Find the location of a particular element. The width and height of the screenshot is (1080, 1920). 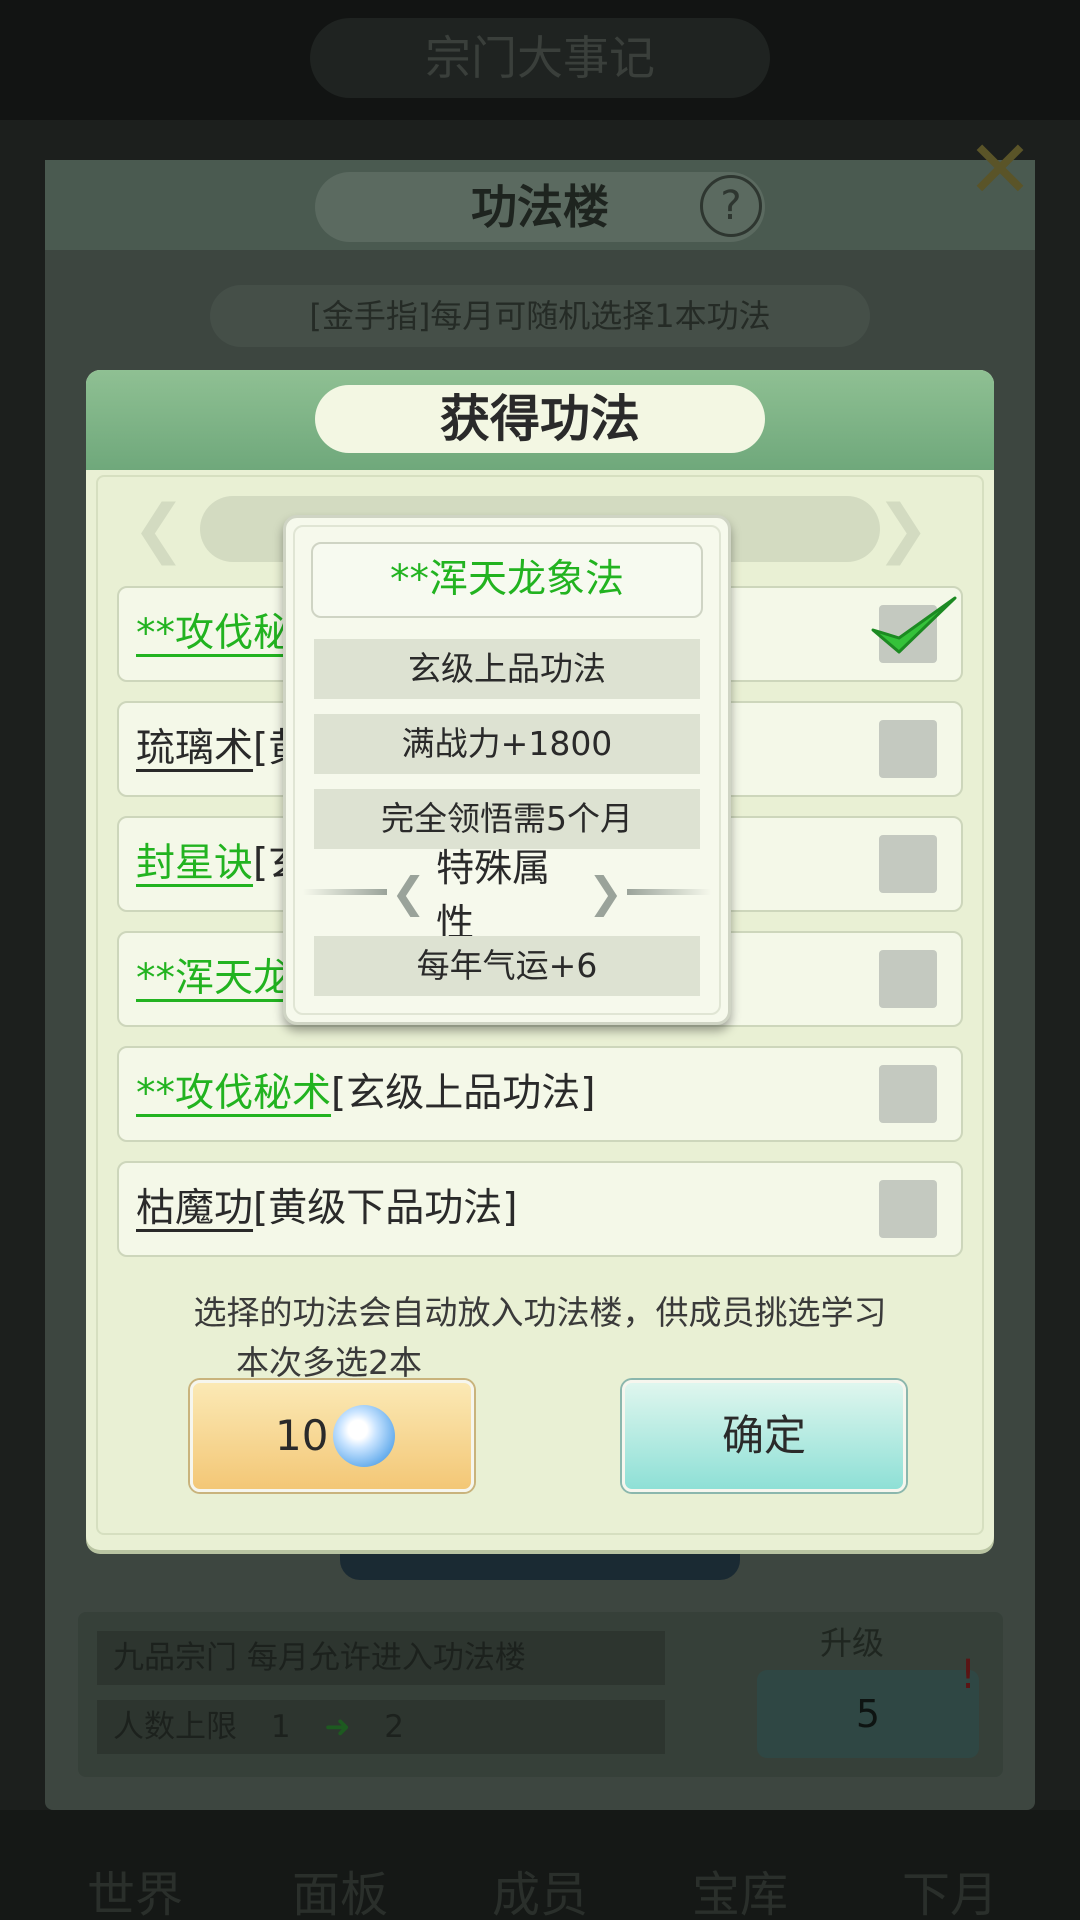

upgrade-label: 升级 is located at coordinates (852, 1643).